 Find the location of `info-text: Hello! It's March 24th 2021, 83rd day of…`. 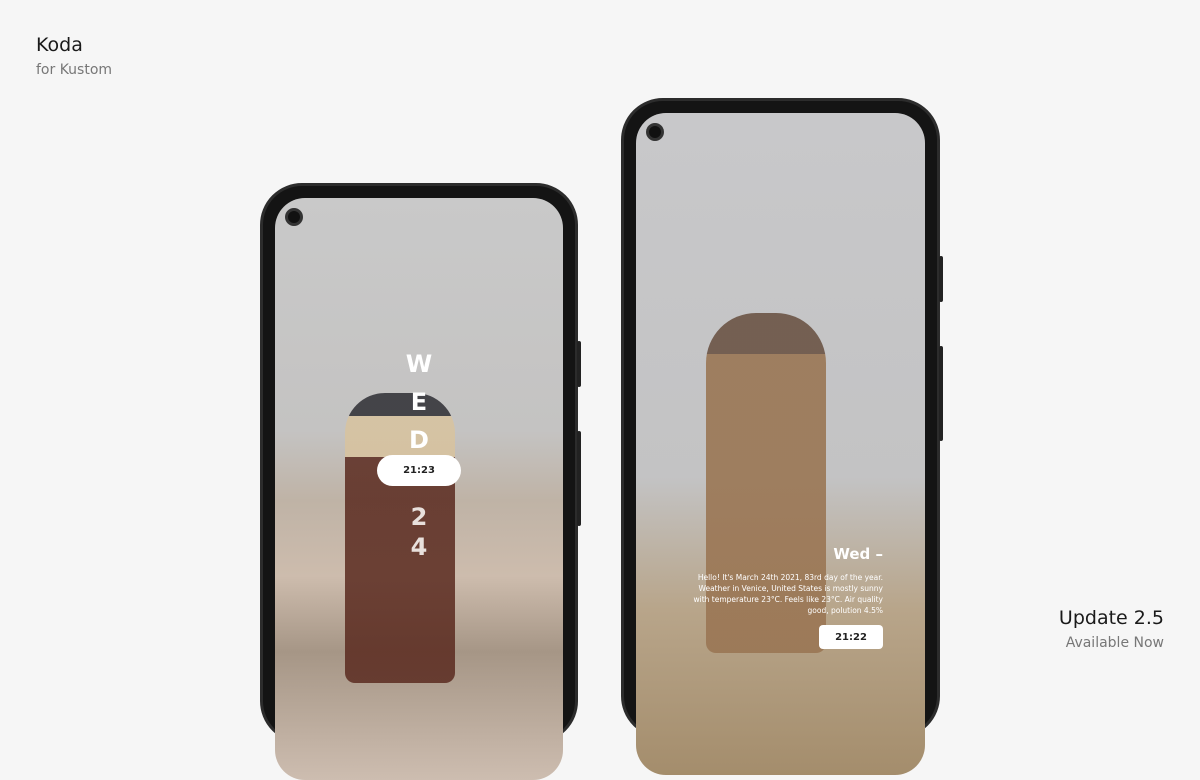

info-text: Hello! It's March 24th 2021, 83rd day of… is located at coordinates (788, 594).